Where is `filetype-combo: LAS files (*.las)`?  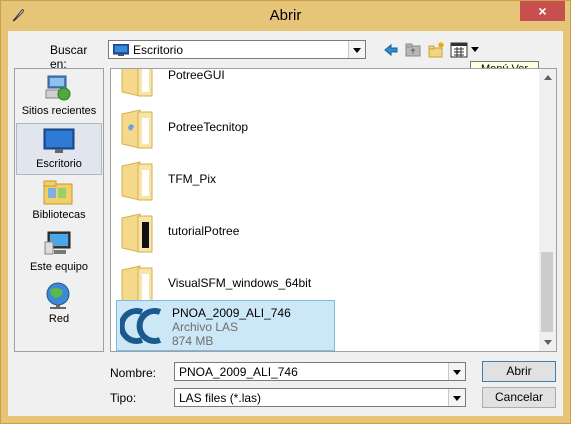 filetype-combo: LAS files (*.las) is located at coordinates (320, 397).